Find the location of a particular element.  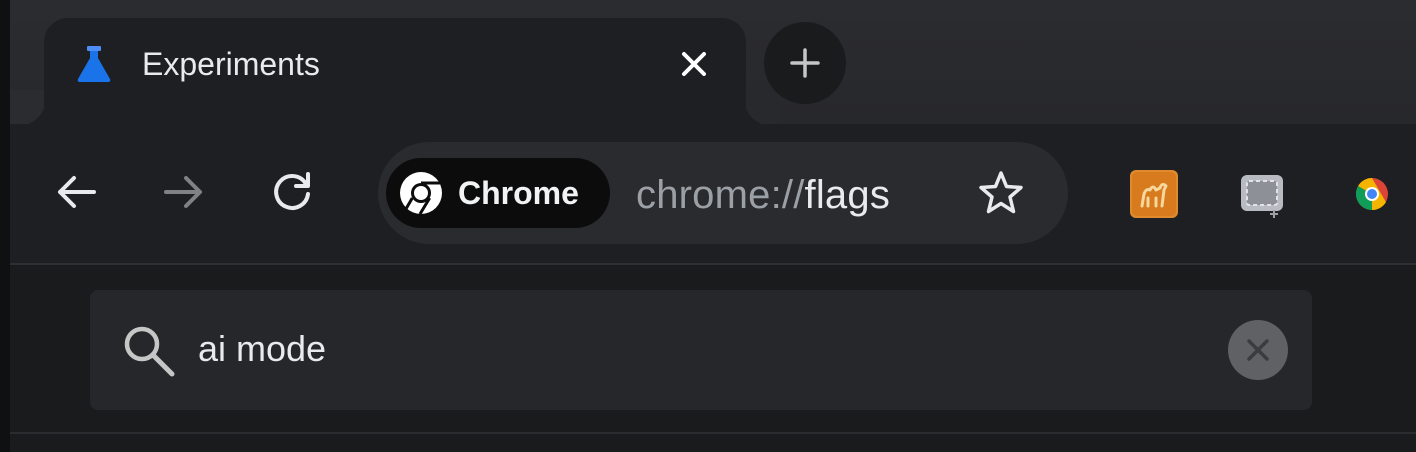

chrome-icon is located at coordinates (421, 193).